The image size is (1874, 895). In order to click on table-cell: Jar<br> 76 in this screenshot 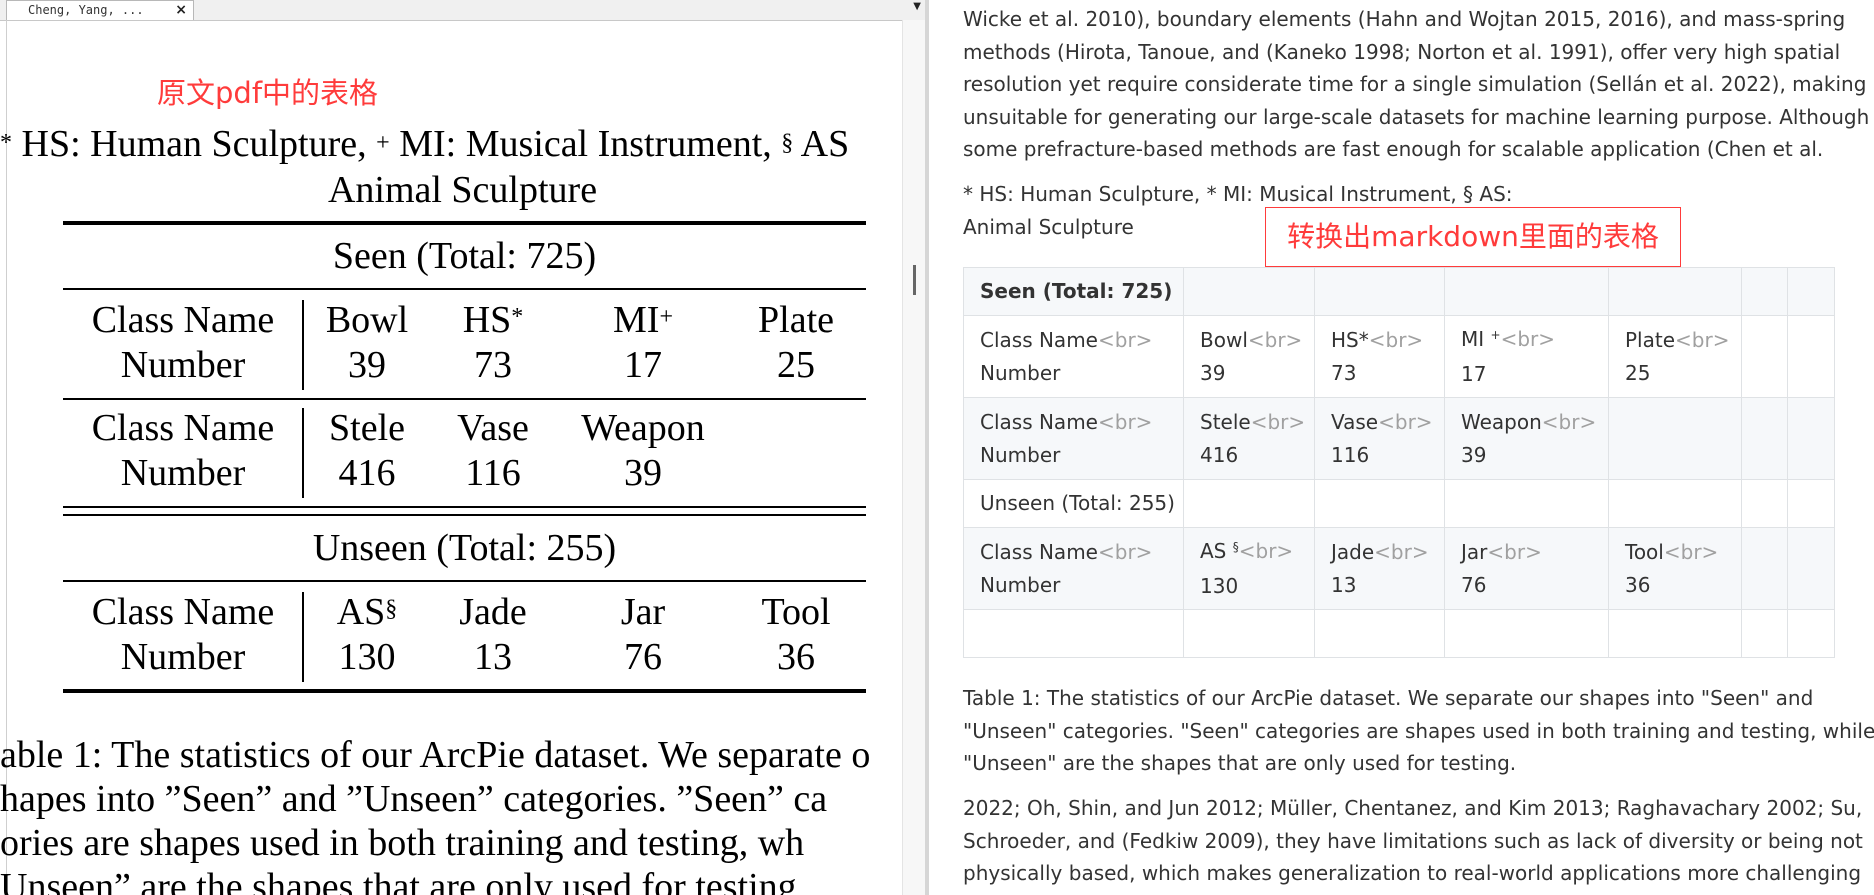, I will do `click(1526, 568)`.